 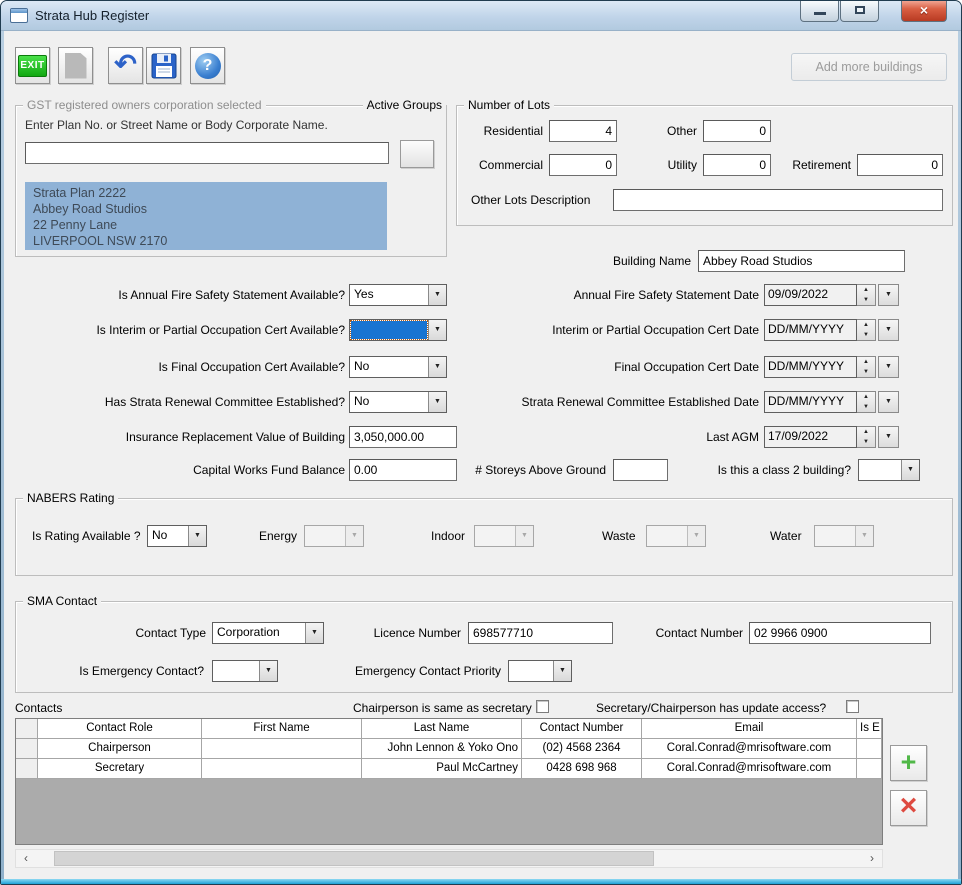 What do you see at coordinates (540, 633) in the screenshot?
I see `licence-number-input` at bounding box center [540, 633].